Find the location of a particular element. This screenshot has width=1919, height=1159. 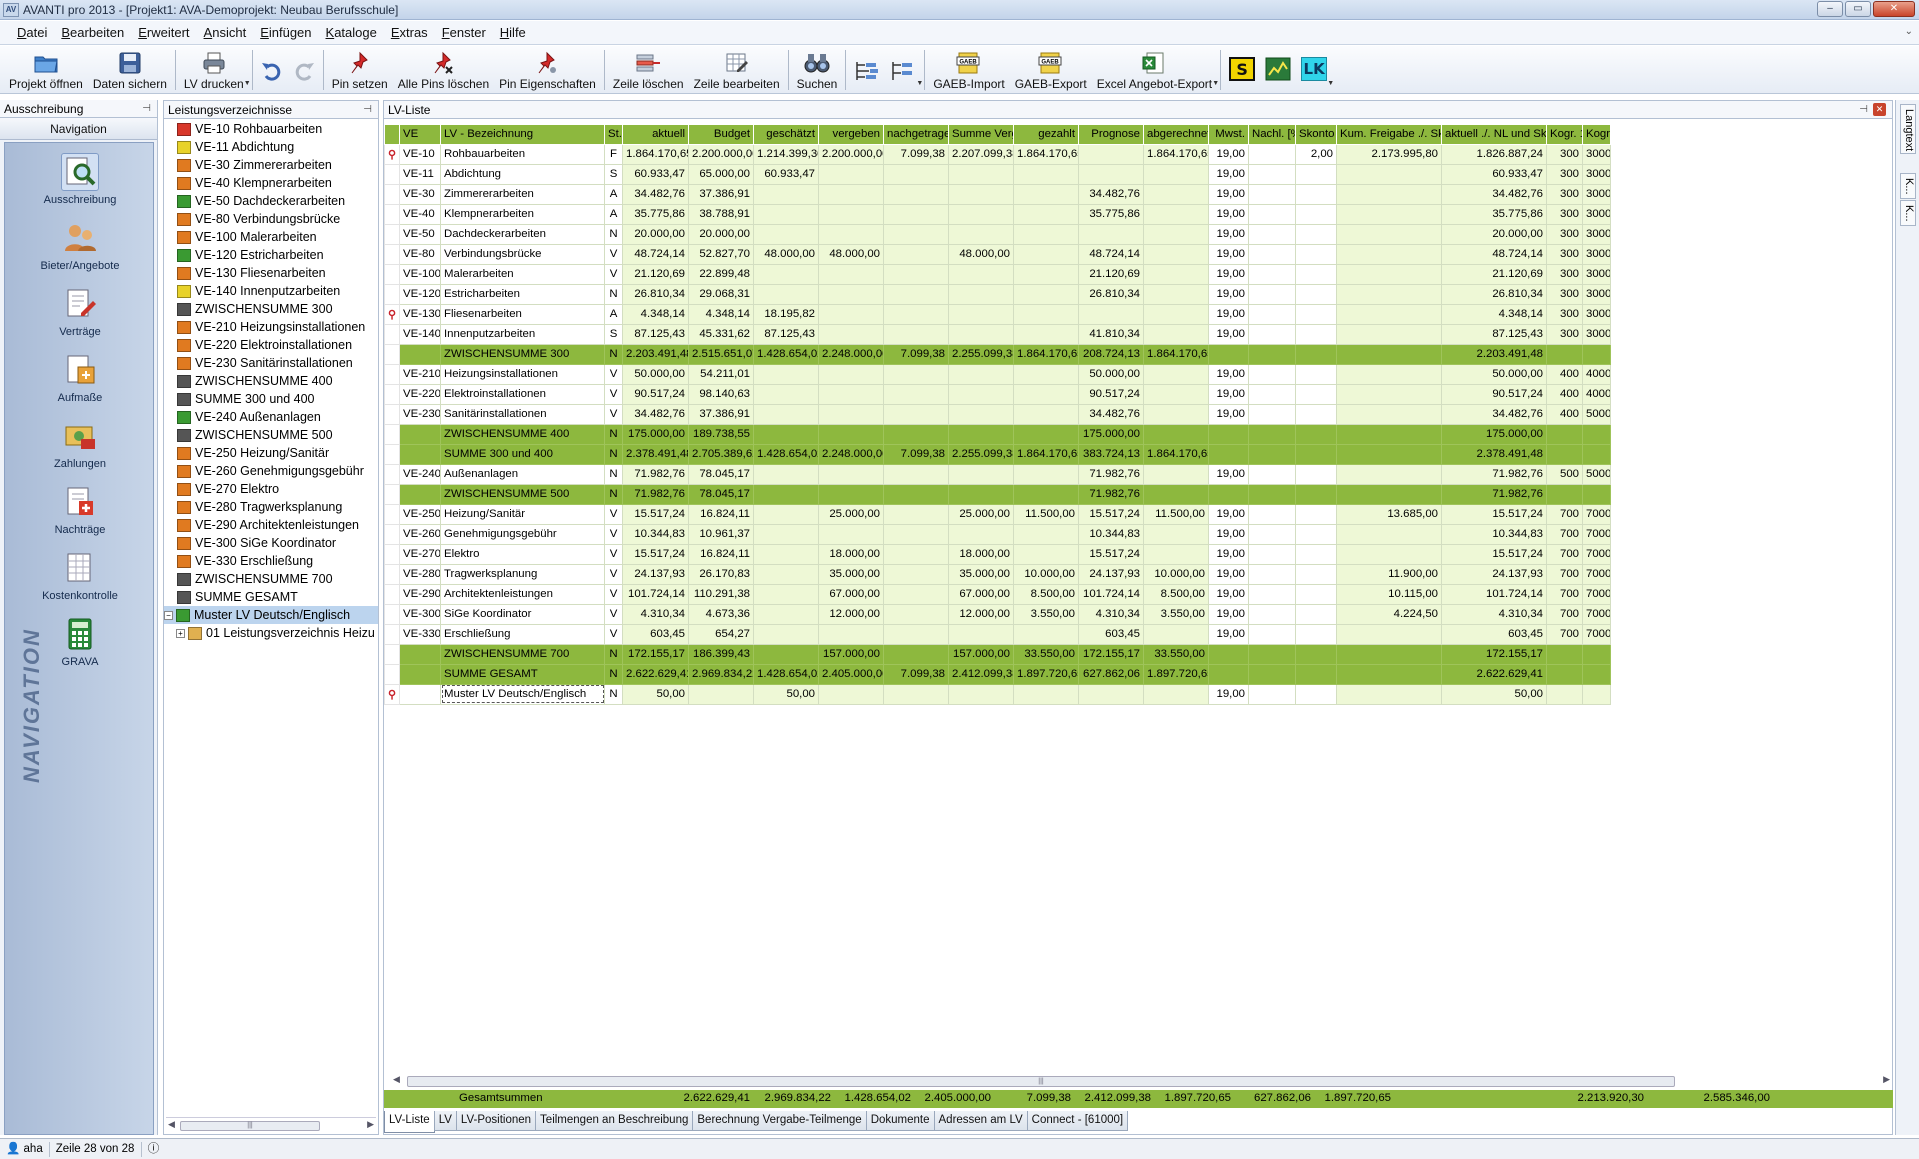

tree-item: − Muster LV Deutsch/Englisch is located at coordinates (271, 615).